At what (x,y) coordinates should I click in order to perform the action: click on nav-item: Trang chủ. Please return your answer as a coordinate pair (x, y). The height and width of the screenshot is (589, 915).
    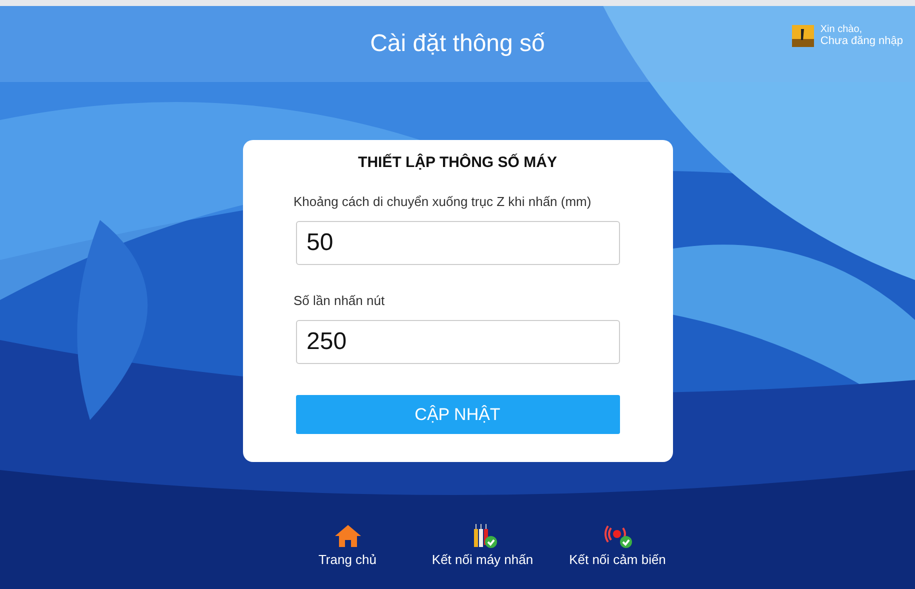
    Looking at the image, I should click on (347, 553).